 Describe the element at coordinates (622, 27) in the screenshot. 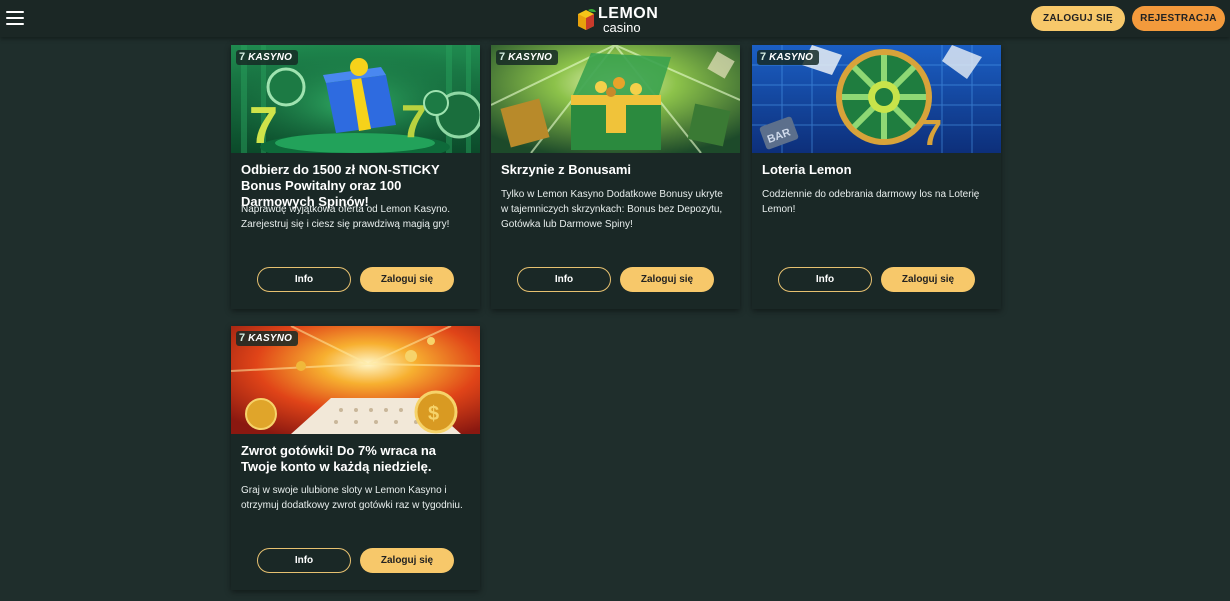

I see `logo-subtitle: casino` at that location.